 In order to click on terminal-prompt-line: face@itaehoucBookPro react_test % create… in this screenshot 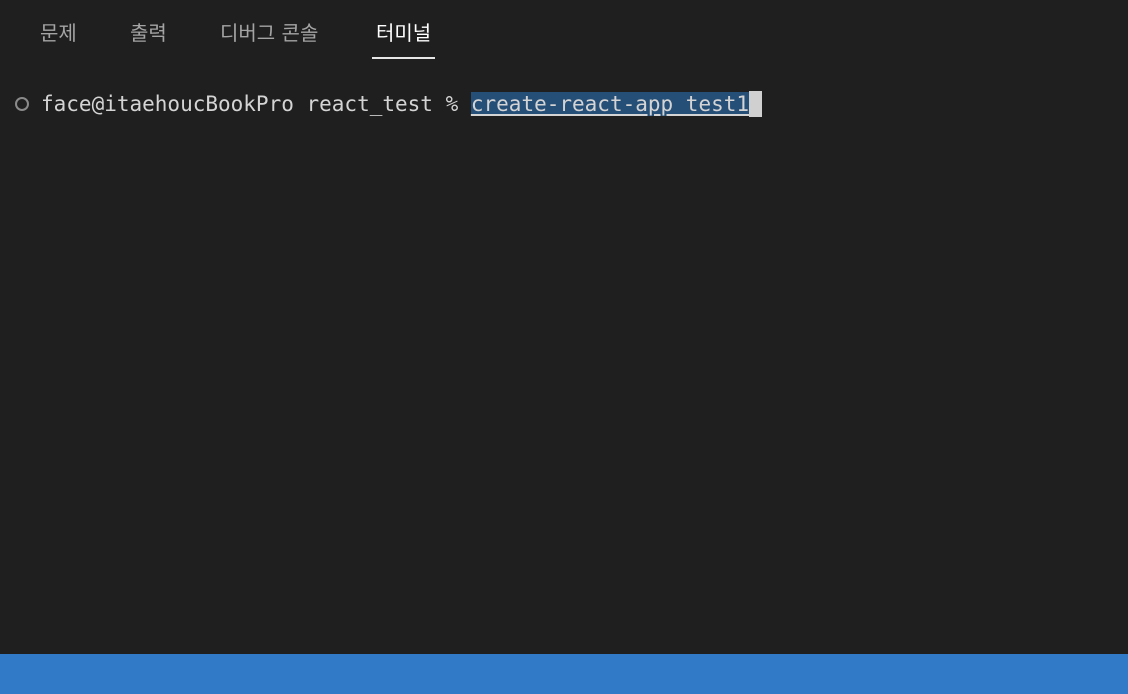, I will do `click(402, 104)`.